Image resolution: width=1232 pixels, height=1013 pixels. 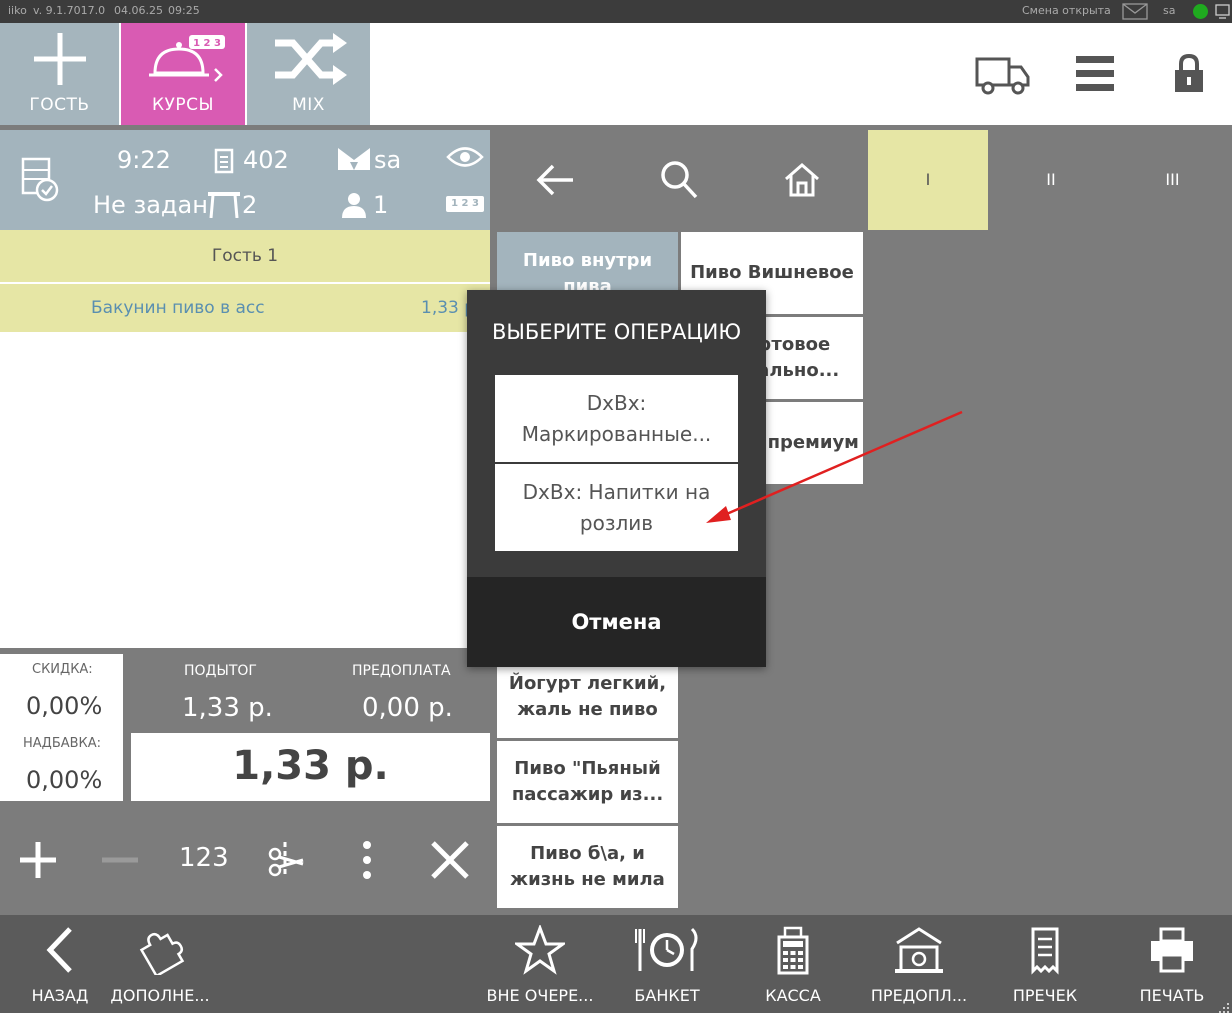 What do you see at coordinates (802, 182) in the screenshot?
I see `home-icon` at bounding box center [802, 182].